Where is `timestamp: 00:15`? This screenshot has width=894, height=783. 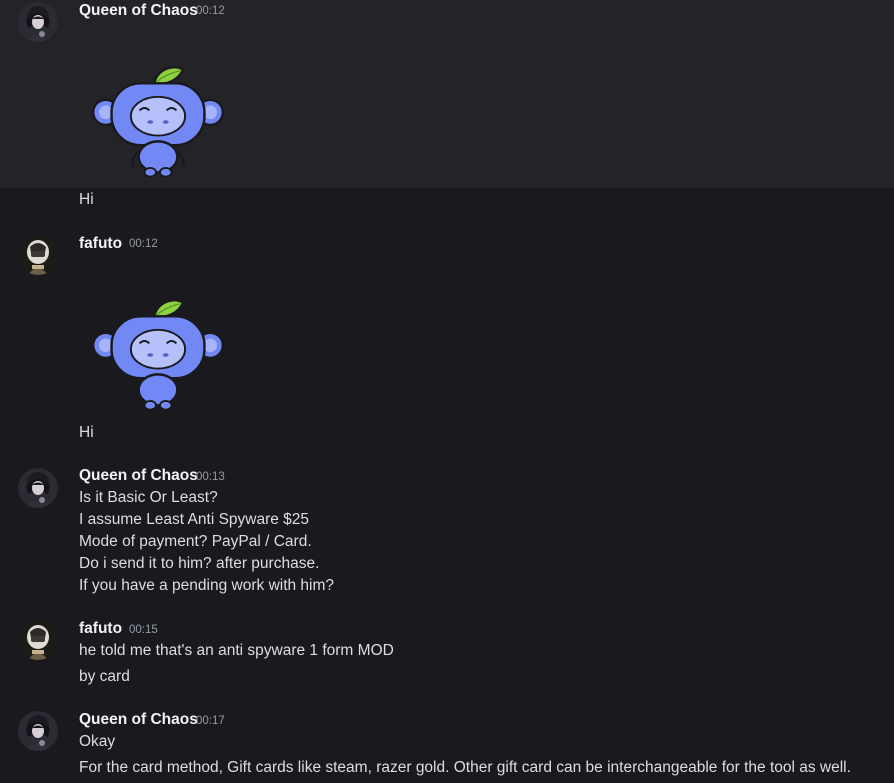 timestamp: 00:15 is located at coordinates (143, 630).